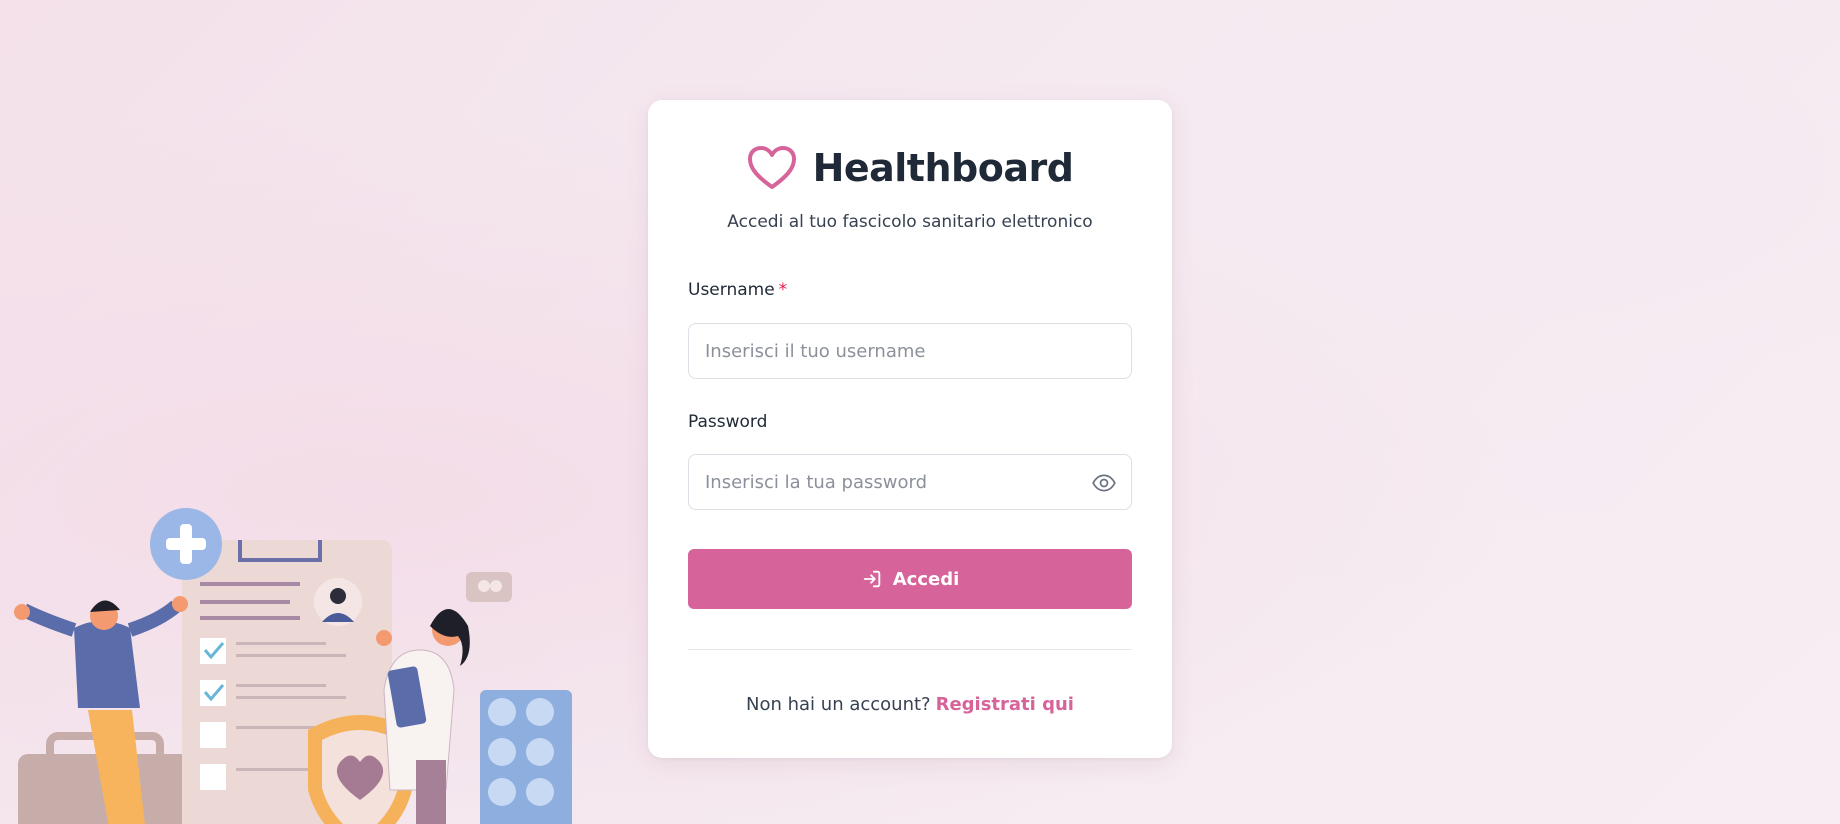 This screenshot has width=1840, height=824. I want to click on password-field-wrapper, so click(910, 482).